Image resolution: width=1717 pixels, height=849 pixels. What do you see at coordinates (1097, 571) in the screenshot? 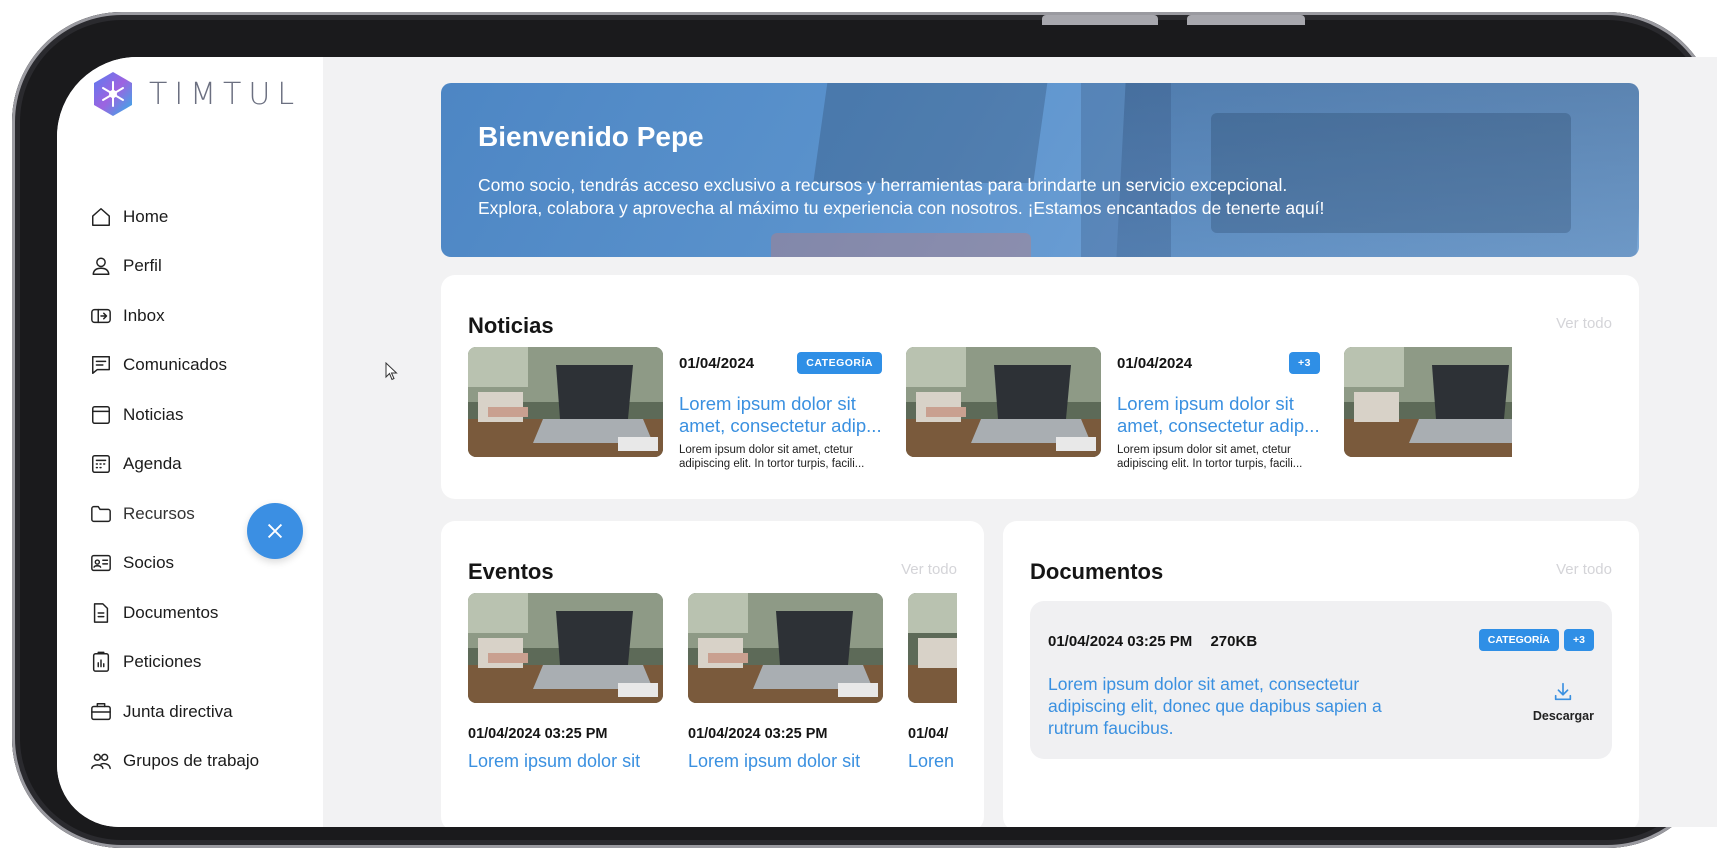
I see `documents-section-title: Documentos` at bounding box center [1097, 571].